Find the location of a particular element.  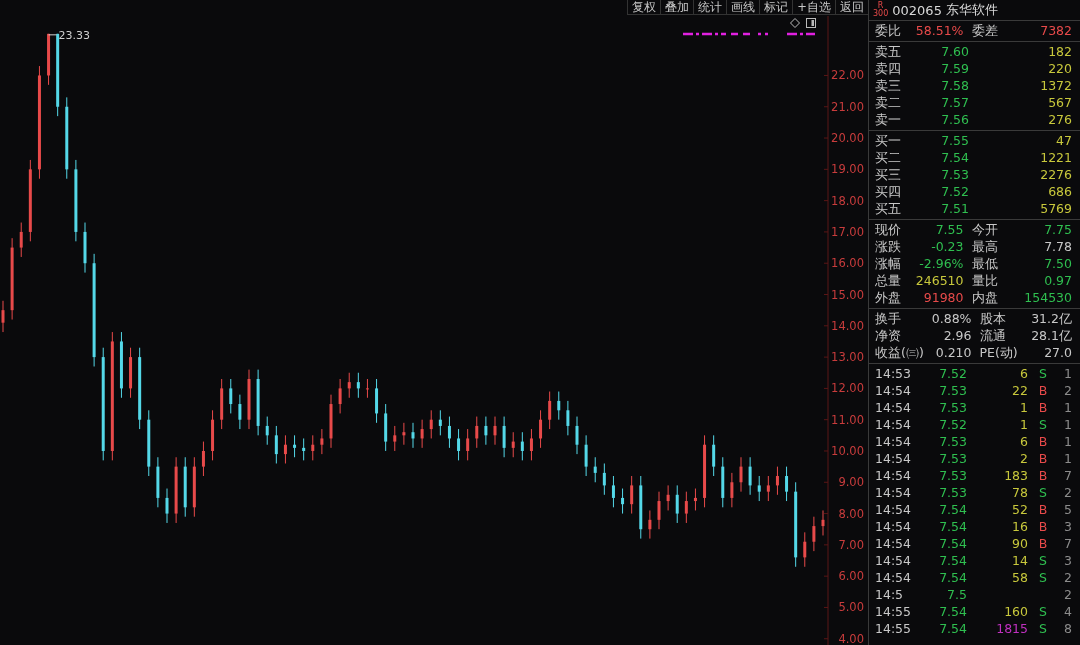

bid-volume: 2276 is located at coordinates (1055, 174).